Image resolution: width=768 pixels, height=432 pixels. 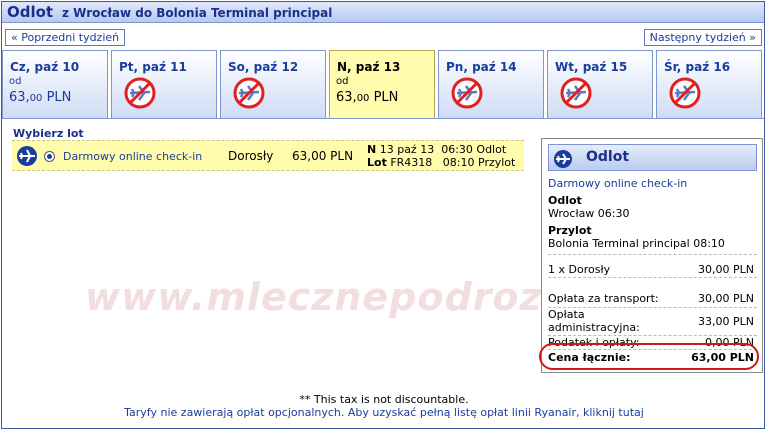 I want to click on day-label: Wt, paź 15, so click(x=591, y=67).